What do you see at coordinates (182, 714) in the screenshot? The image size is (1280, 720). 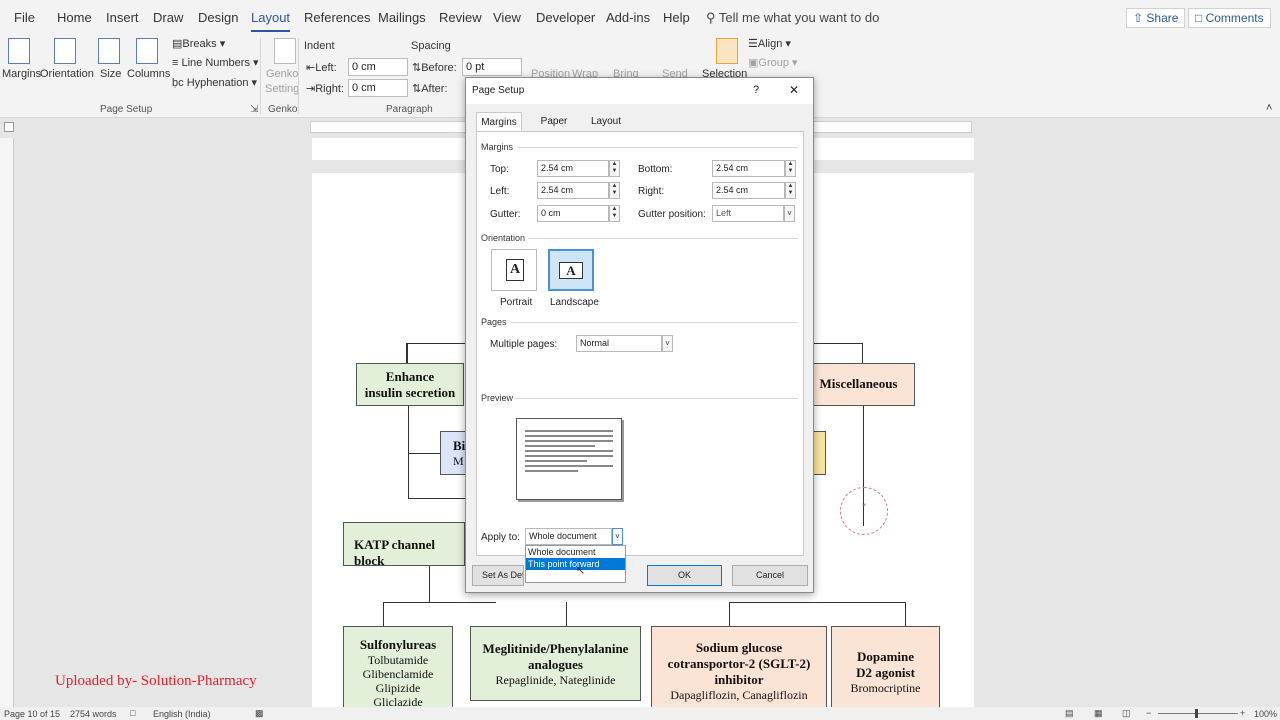 I see `language: English (India)` at bounding box center [182, 714].